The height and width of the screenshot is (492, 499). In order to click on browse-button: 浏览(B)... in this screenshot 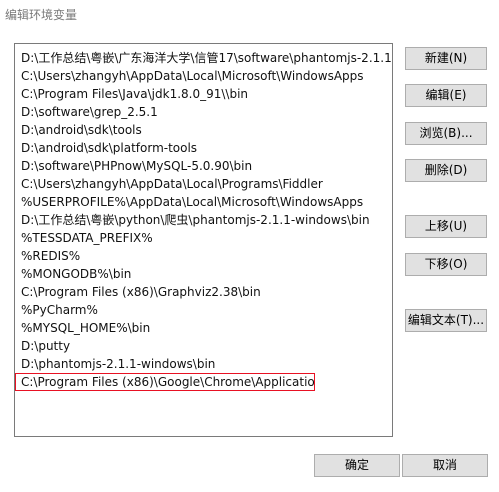, I will do `click(446, 133)`.